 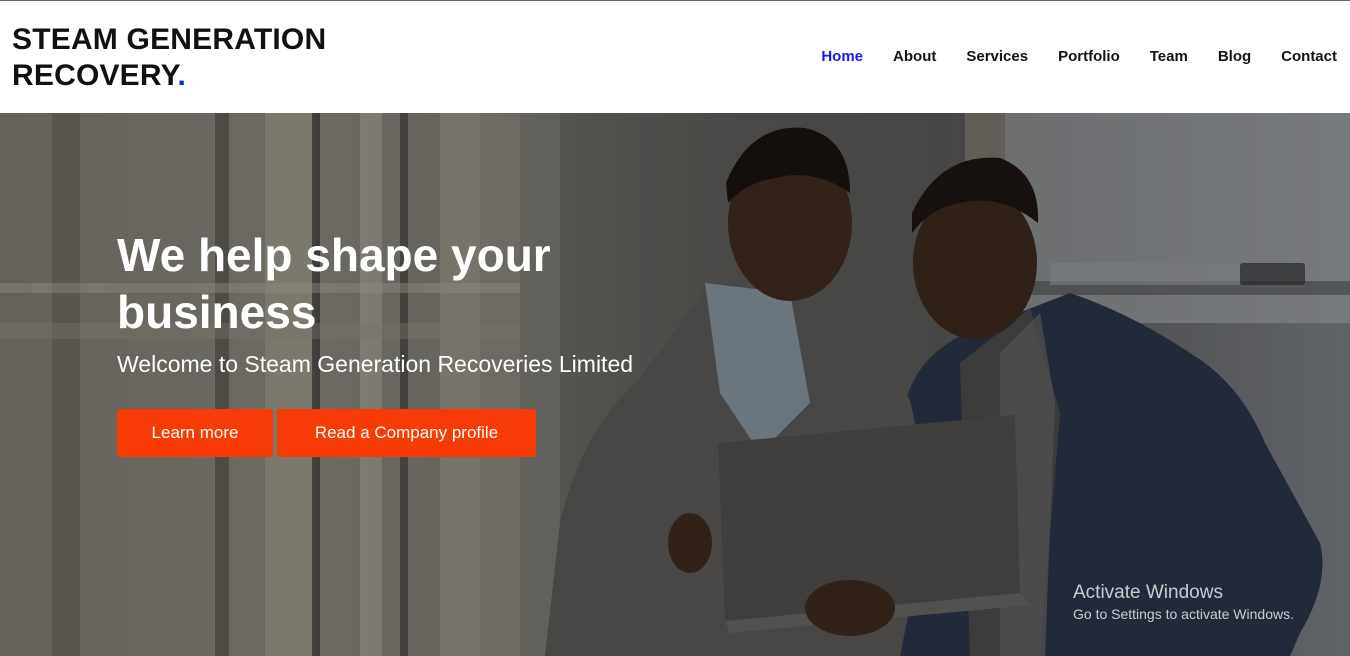 I want to click on logo-line-2-text: RECOVERY, so click(x=95, y=75).